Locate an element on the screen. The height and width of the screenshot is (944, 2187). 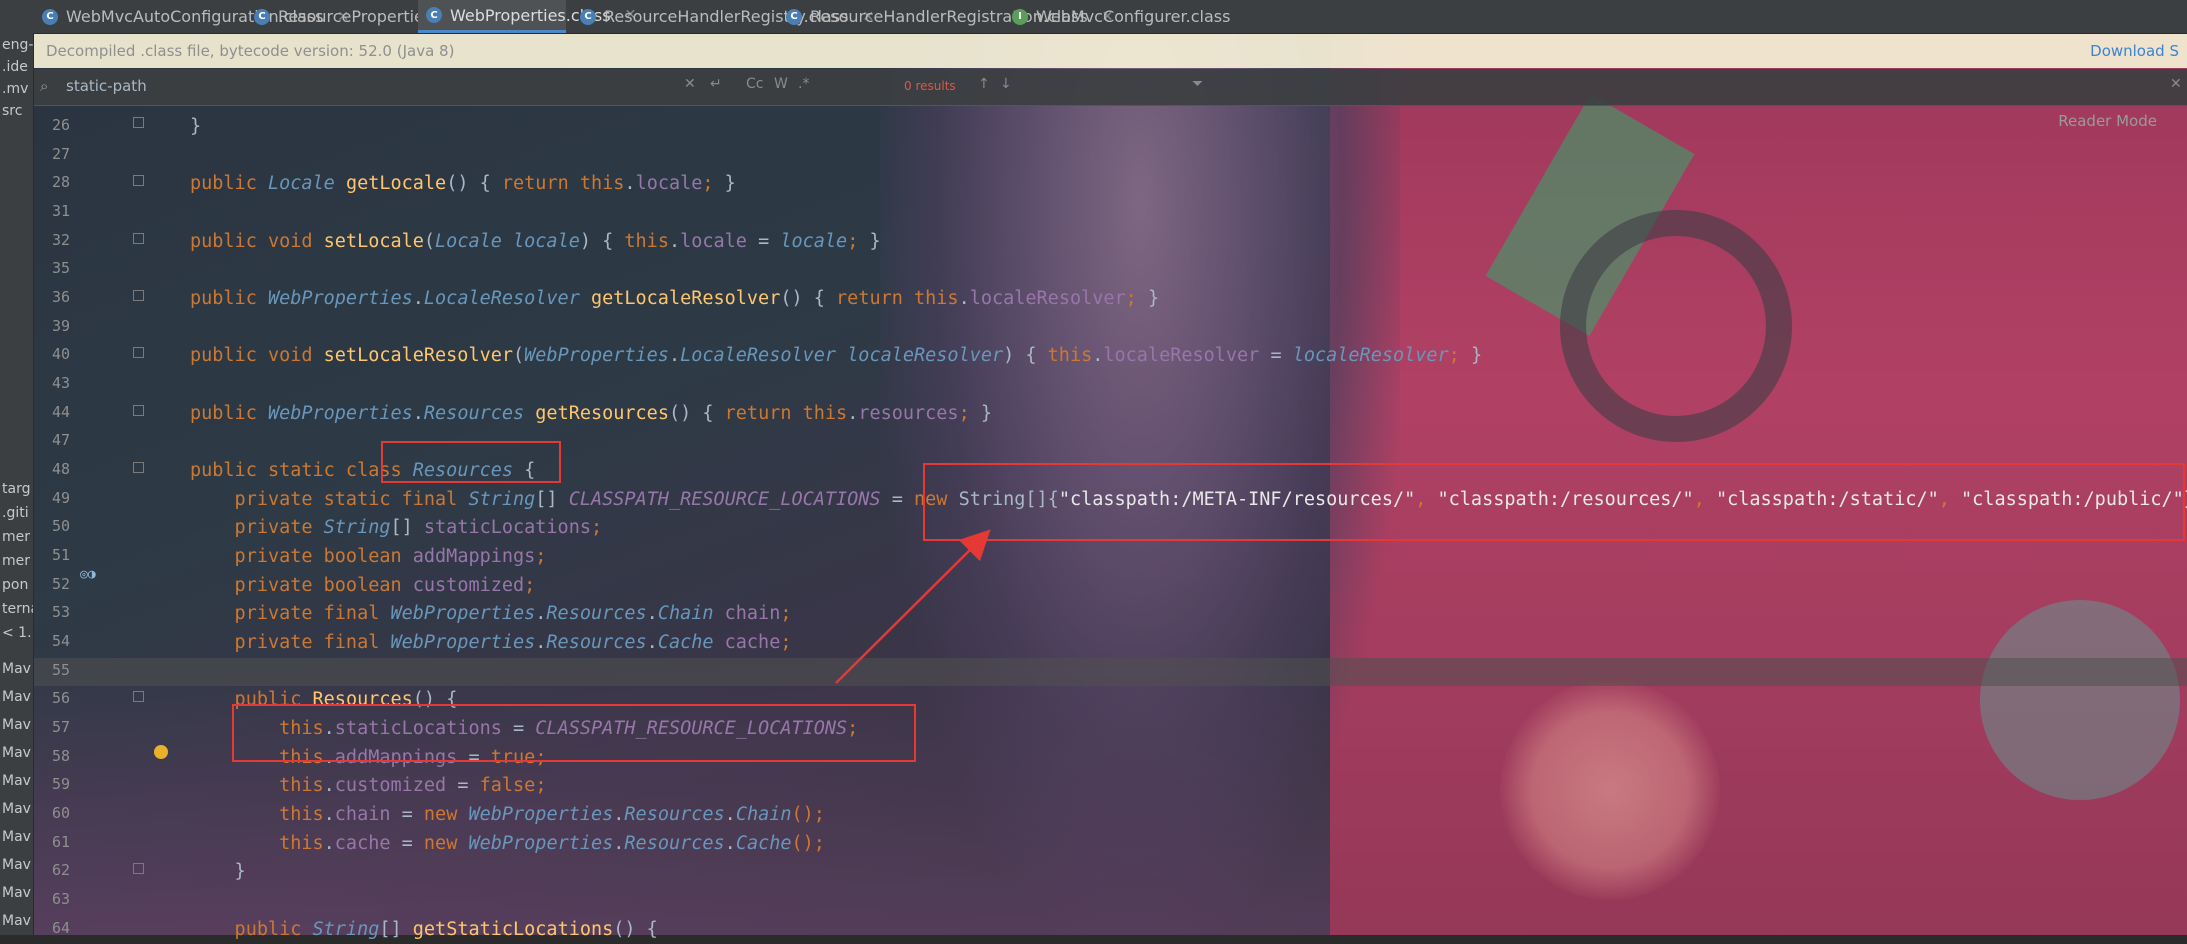
annotation-arrow is located at coordinates (913, 606).